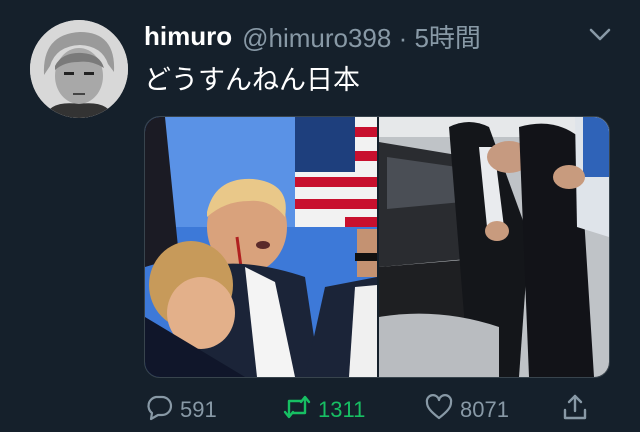  I want to click on retweet-icon, so click(297, 410).